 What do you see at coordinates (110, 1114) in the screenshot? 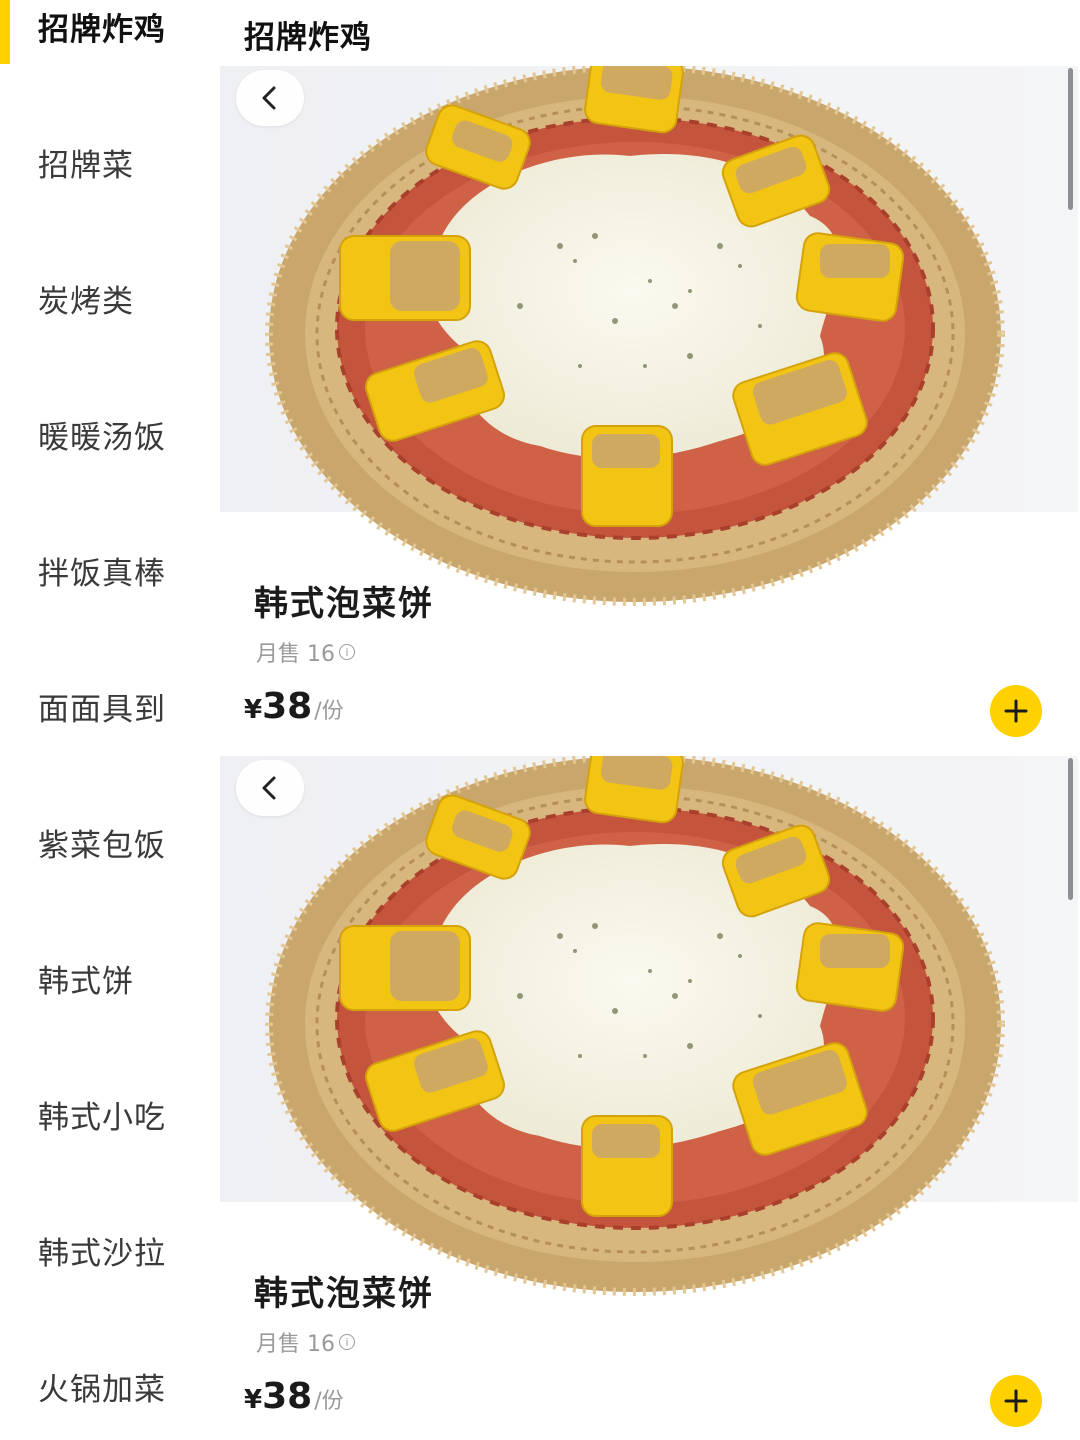
I see `sidebar-item-hanshi-xiaochi: 韩式小吃` at bounding box center [110, 1114].